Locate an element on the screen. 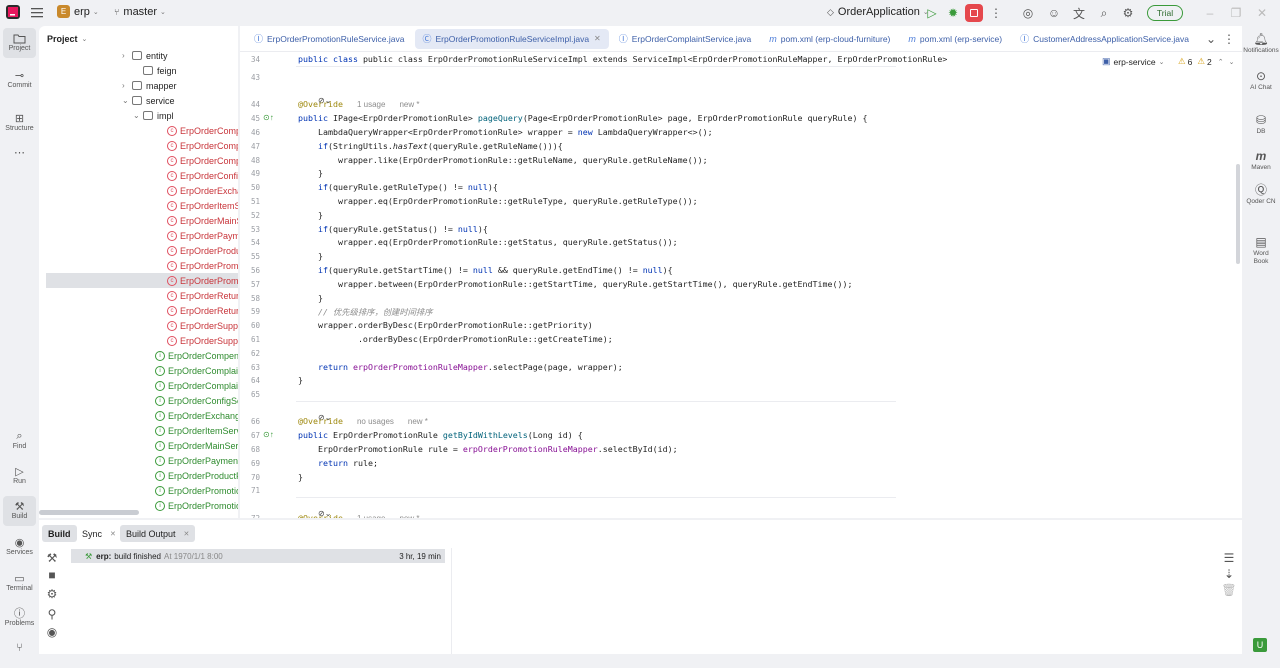 Image resolution: width=1280 pixels, height=668 pixels. tree-item: c ErpOrderMainS is located at coordinates (138, 220).